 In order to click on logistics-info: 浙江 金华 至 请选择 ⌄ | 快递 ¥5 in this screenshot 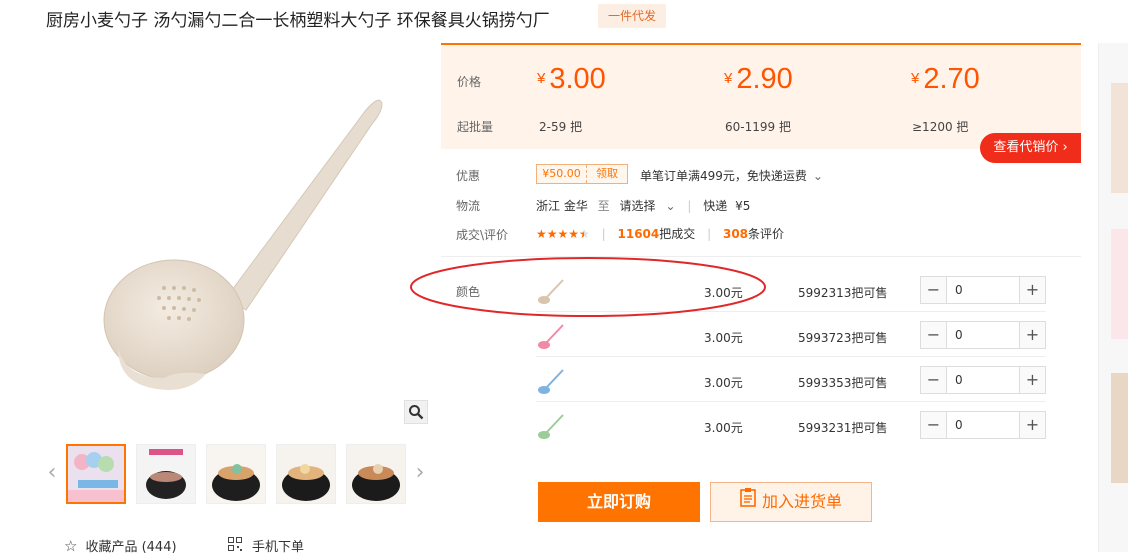, I will do `click(643, 206)`.